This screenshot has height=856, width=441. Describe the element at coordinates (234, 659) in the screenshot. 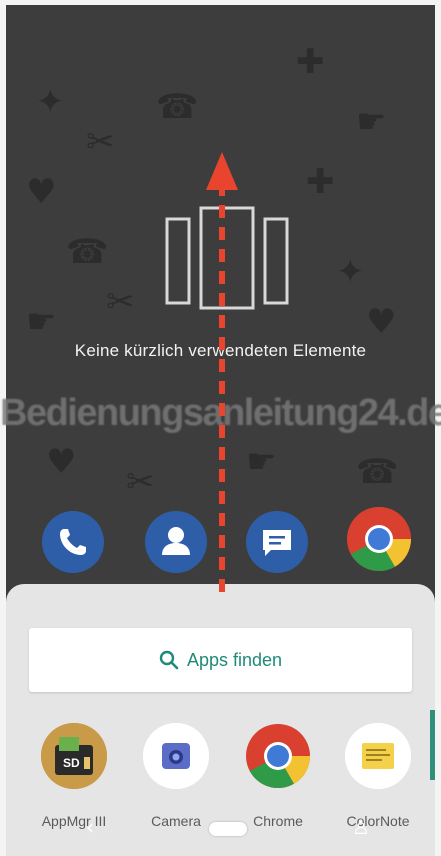

I see `search-label: Apps finden` at that location.